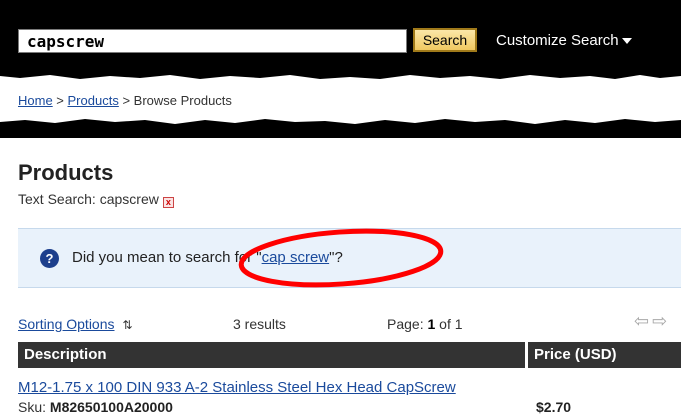  Describe the element at coordinates (554, 407) in the screenshot. I see `product-price: $2.70` at that location.